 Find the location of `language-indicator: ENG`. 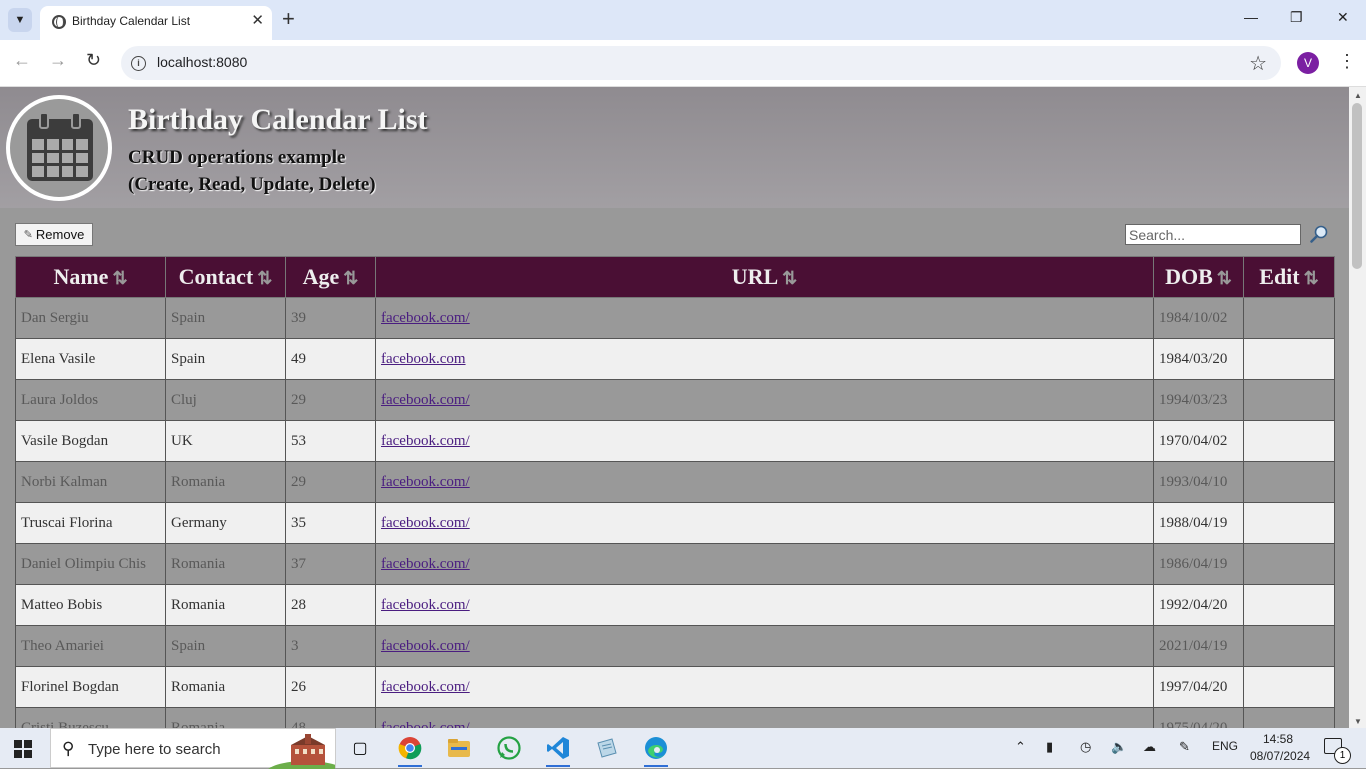

language-indicator: ENG is located at coordinates (1225, 746).